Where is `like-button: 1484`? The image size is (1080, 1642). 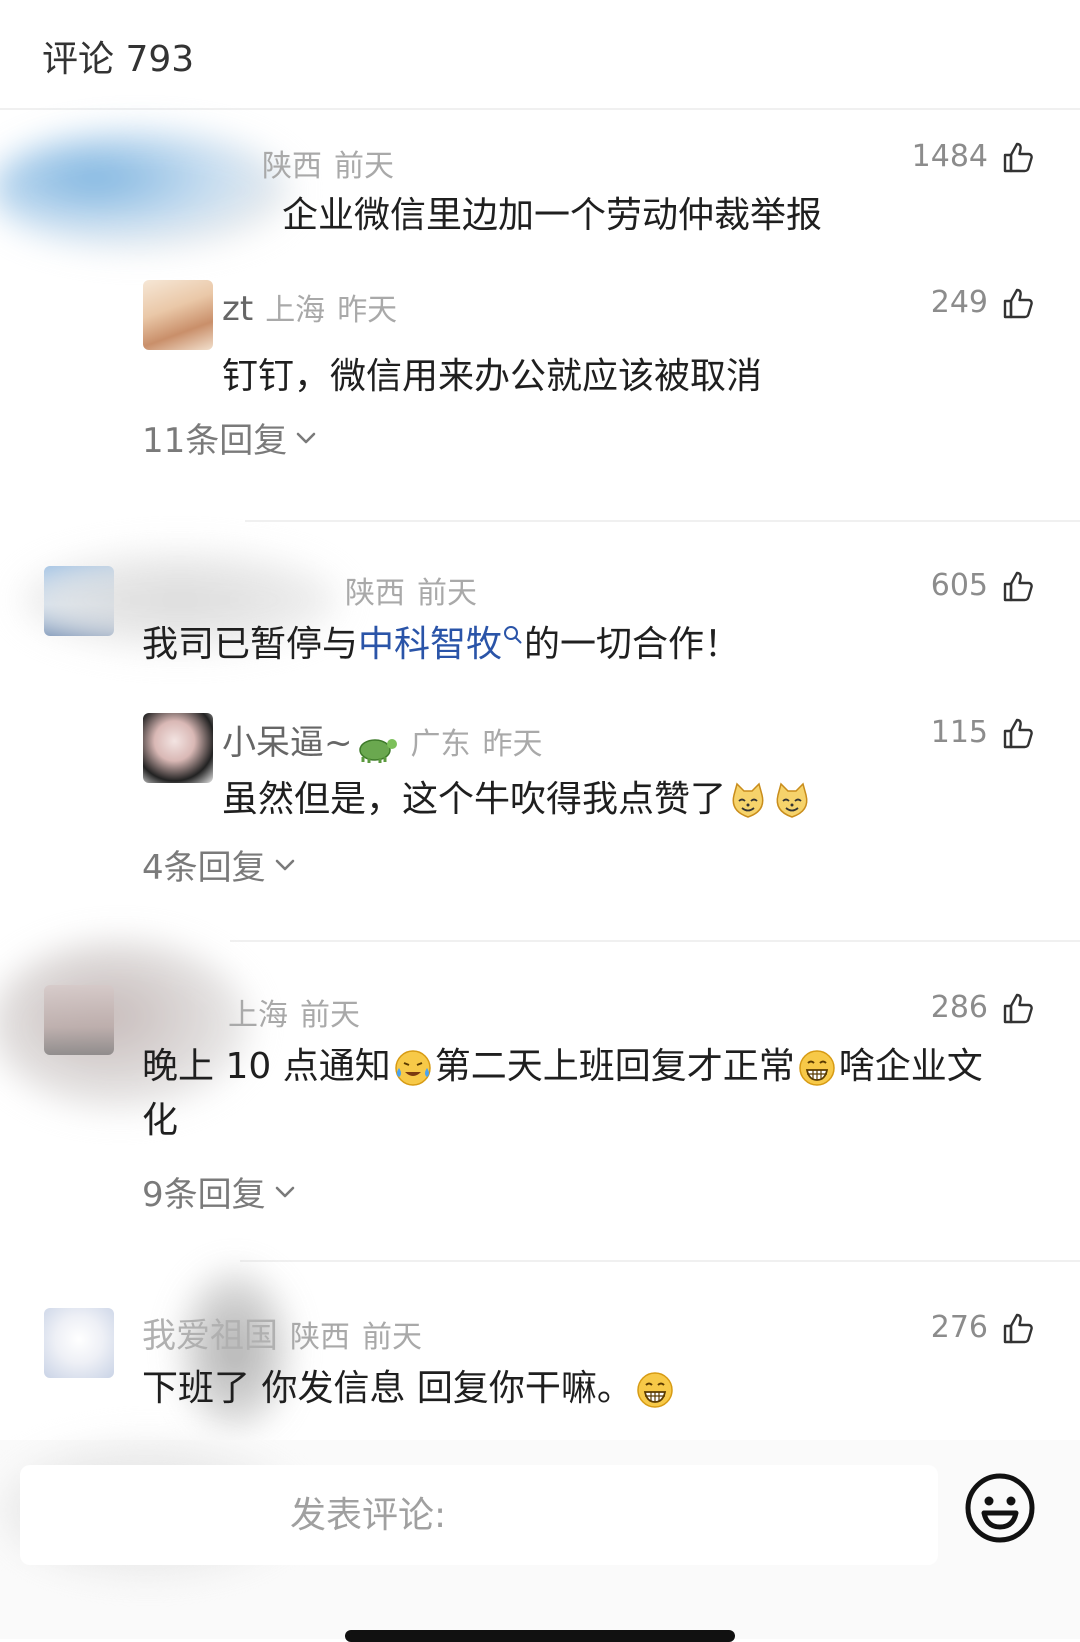 like-button: 1484 is located at coordinates (974, 156).